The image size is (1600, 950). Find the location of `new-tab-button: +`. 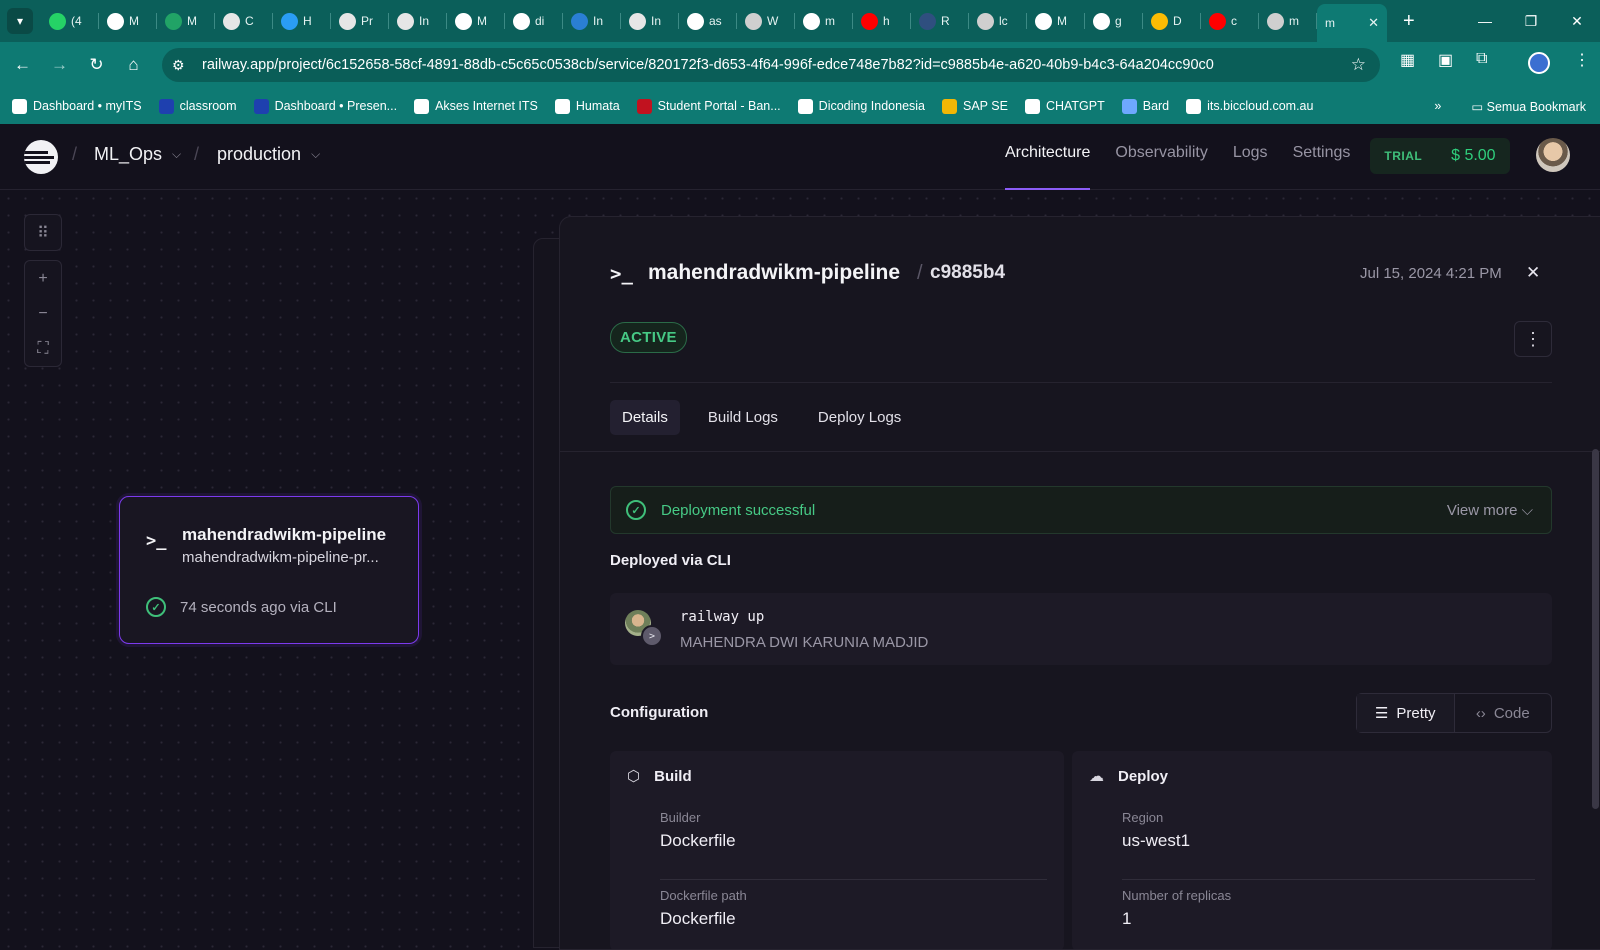

new-tab-button: + is located at coordinates (1409, 21).